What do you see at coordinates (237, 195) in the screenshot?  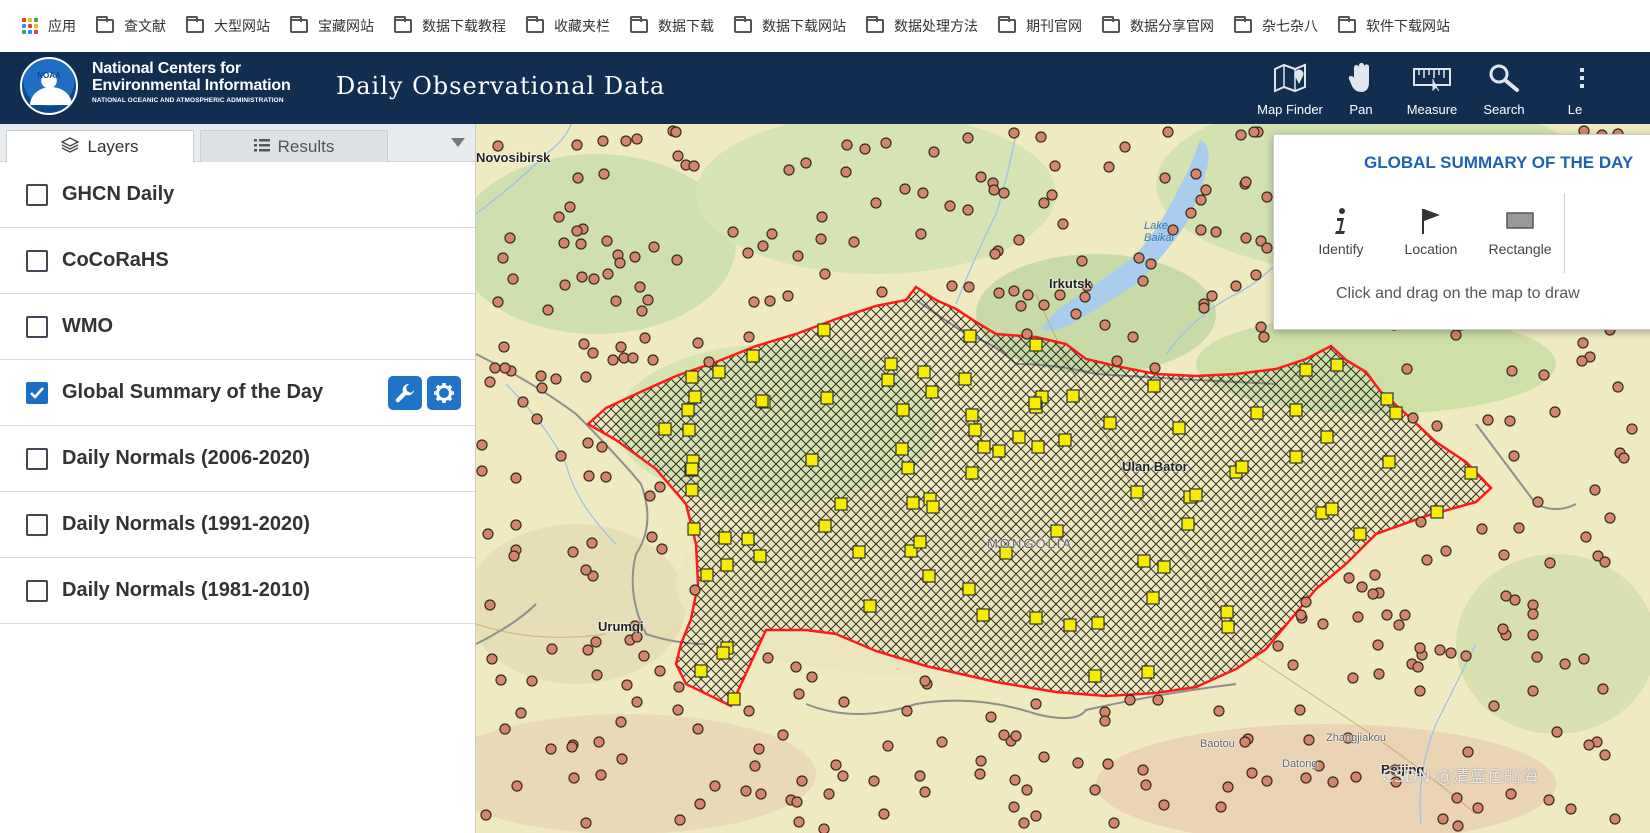 I see `layer-row: GHCN Daily` at bounding box center [237, 195].